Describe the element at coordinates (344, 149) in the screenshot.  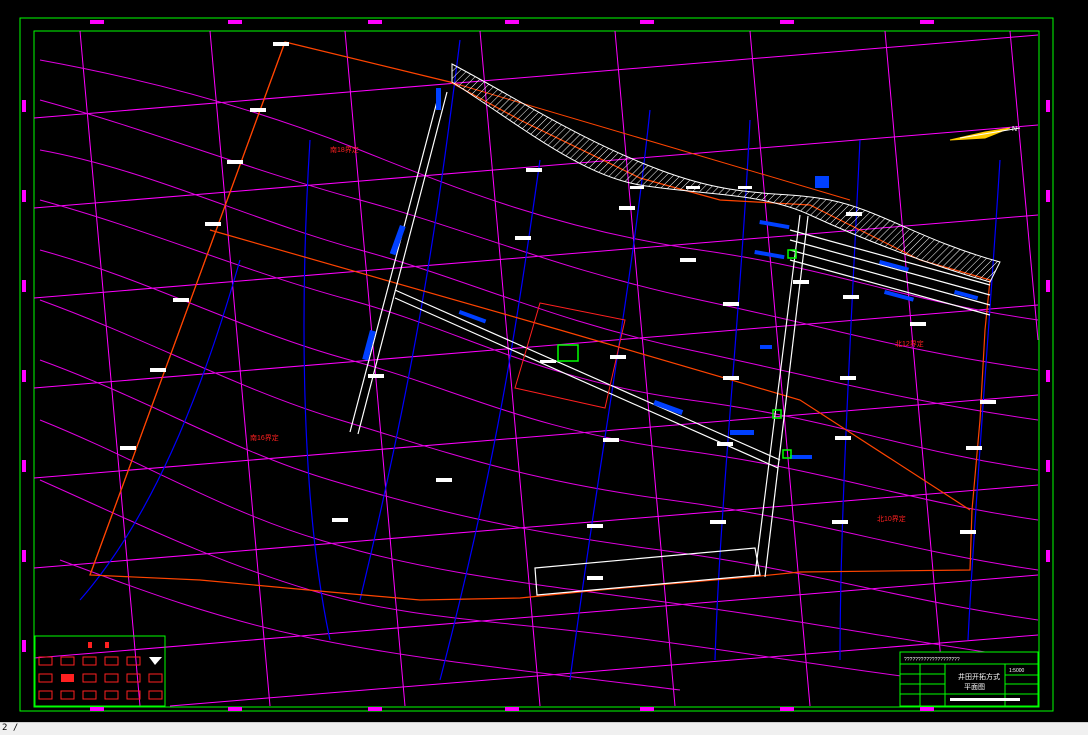
I see `zone-label-n18: 南18界定` at that location.